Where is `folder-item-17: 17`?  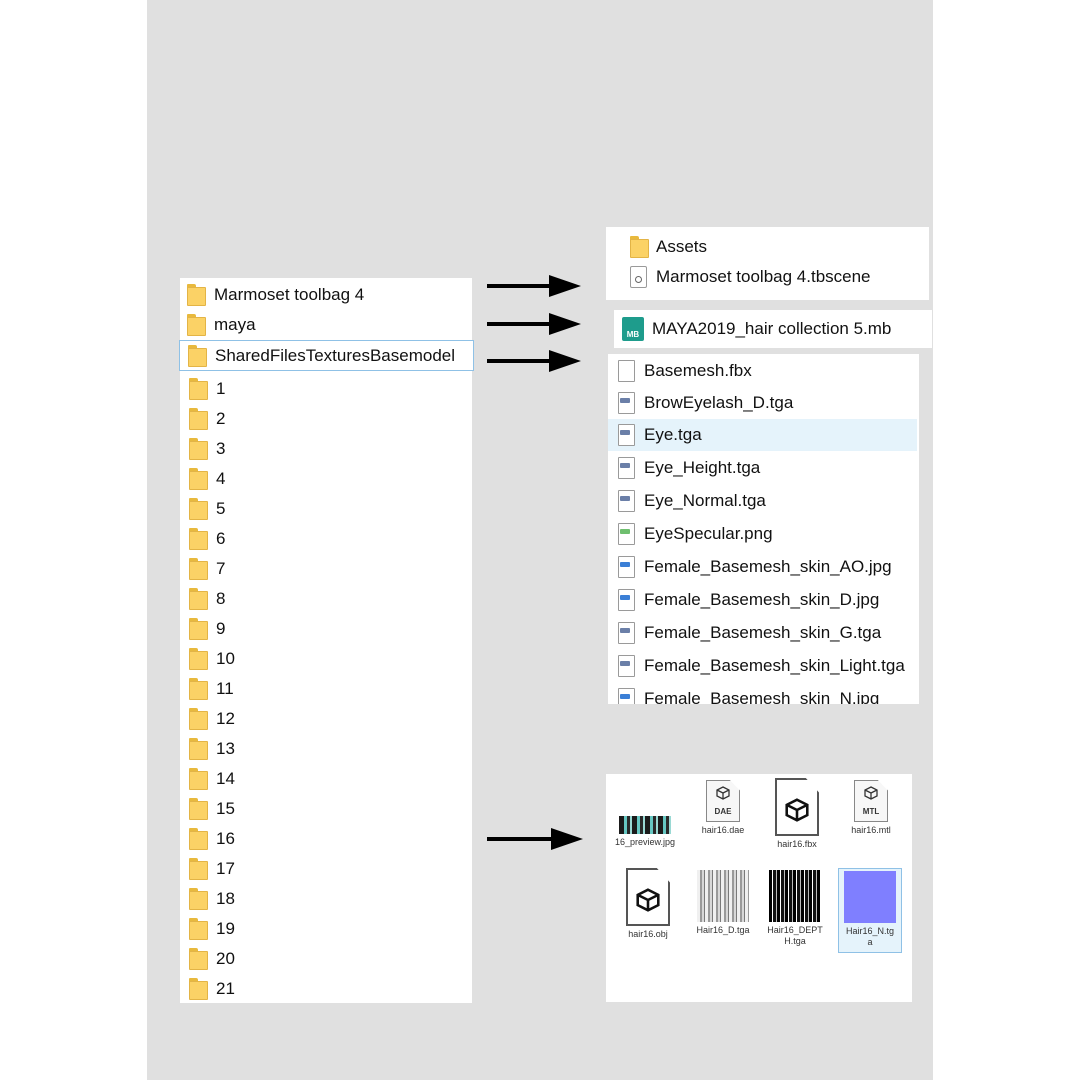 folder-item-17: 17 is located at coordinates (326, 869).